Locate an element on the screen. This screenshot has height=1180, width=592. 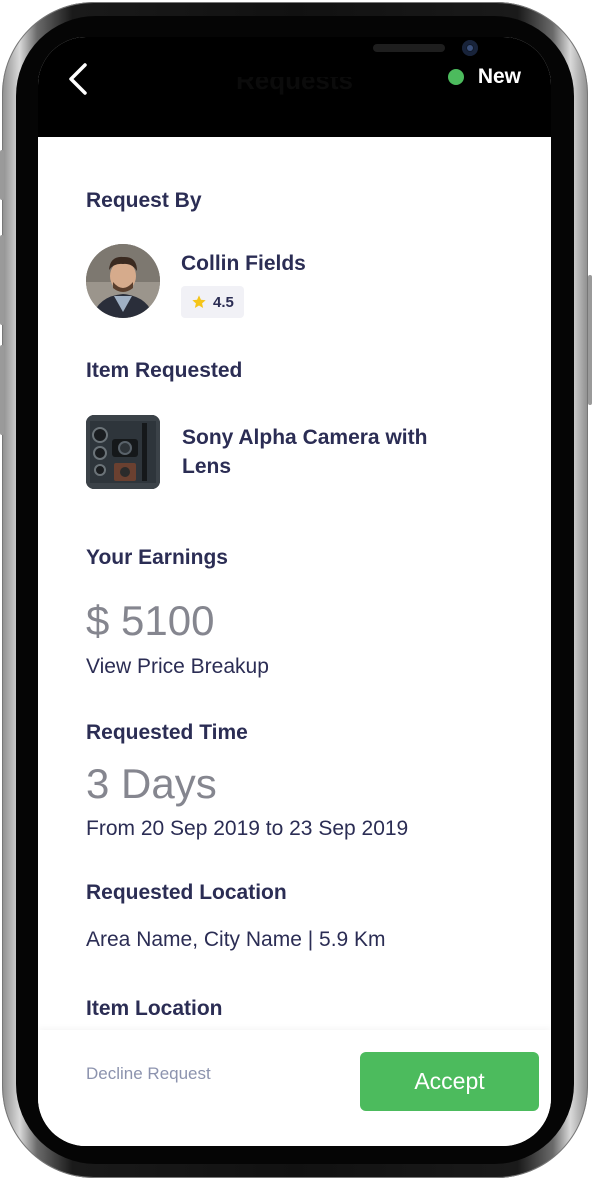
requester-name: Collin Fields is located at coordinates (243, 263).